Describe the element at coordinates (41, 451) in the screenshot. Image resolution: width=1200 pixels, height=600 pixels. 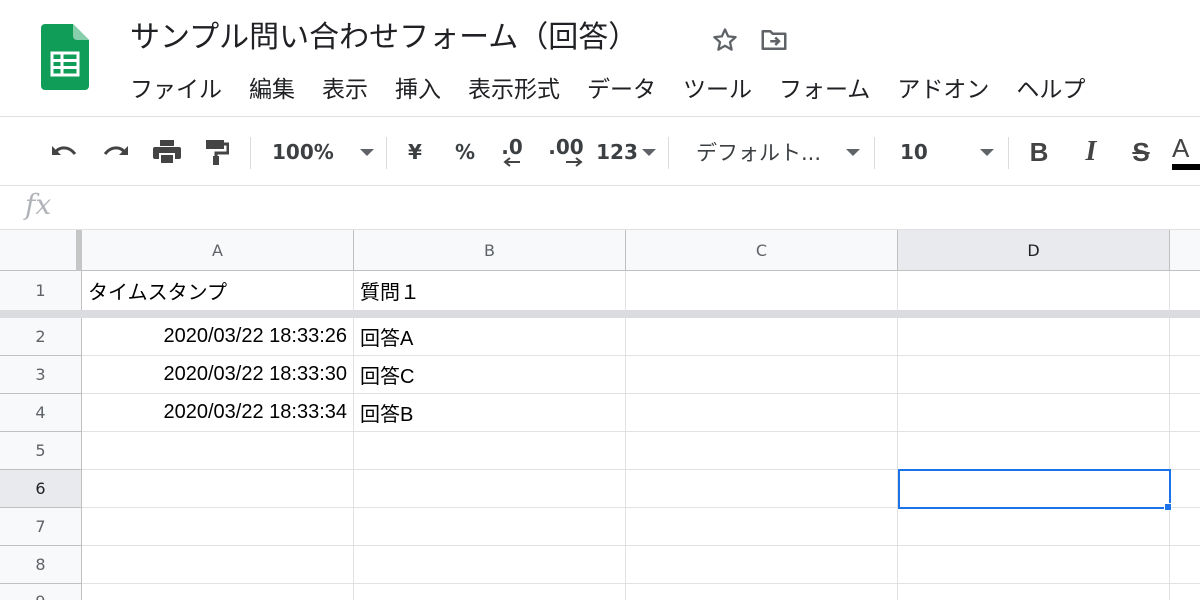
I see `row-header-5: 5` at that location.